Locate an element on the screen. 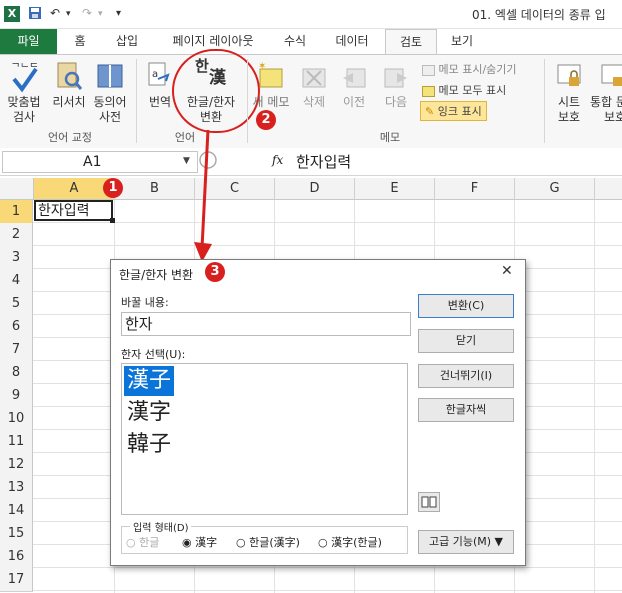  research-button: 리서치 is located at coordinates (69, 84).